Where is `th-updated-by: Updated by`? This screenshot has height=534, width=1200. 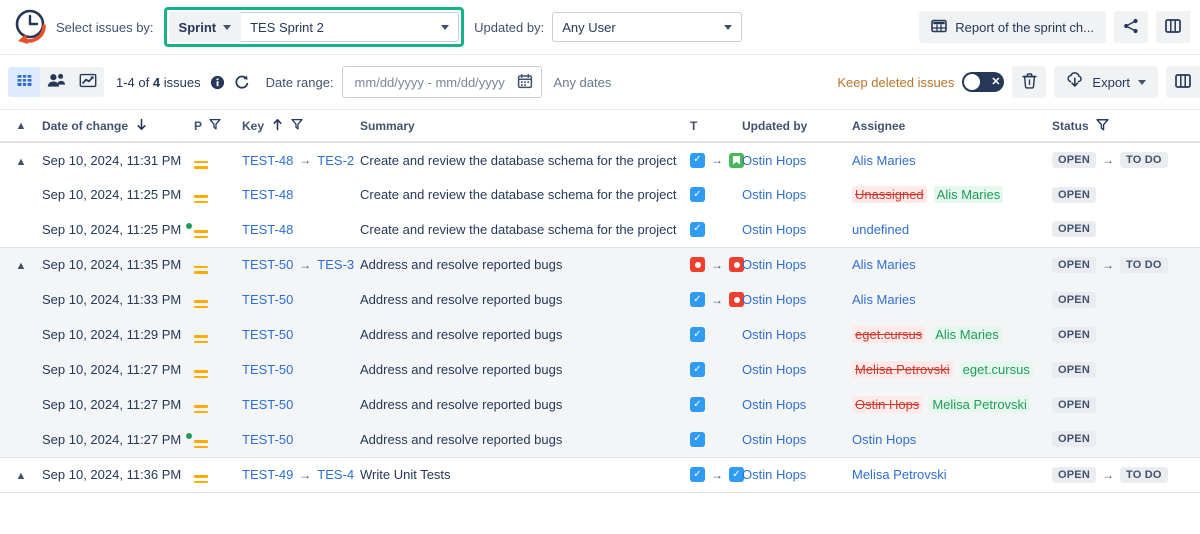
th-updated-by: Updated by is located at coordinates (797, 126).